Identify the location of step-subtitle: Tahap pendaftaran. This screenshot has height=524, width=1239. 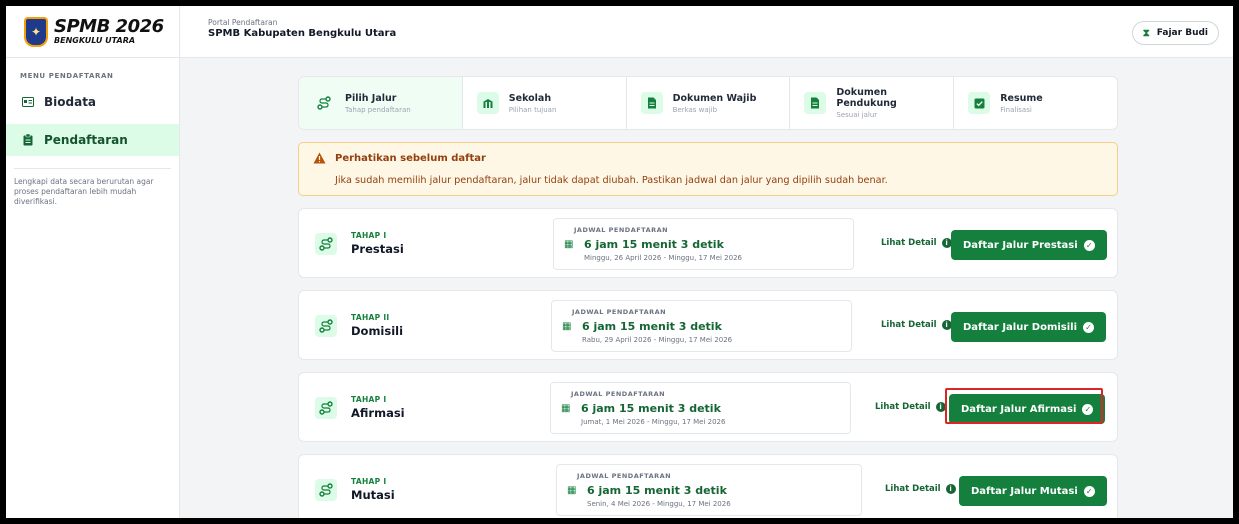
(378, 109).